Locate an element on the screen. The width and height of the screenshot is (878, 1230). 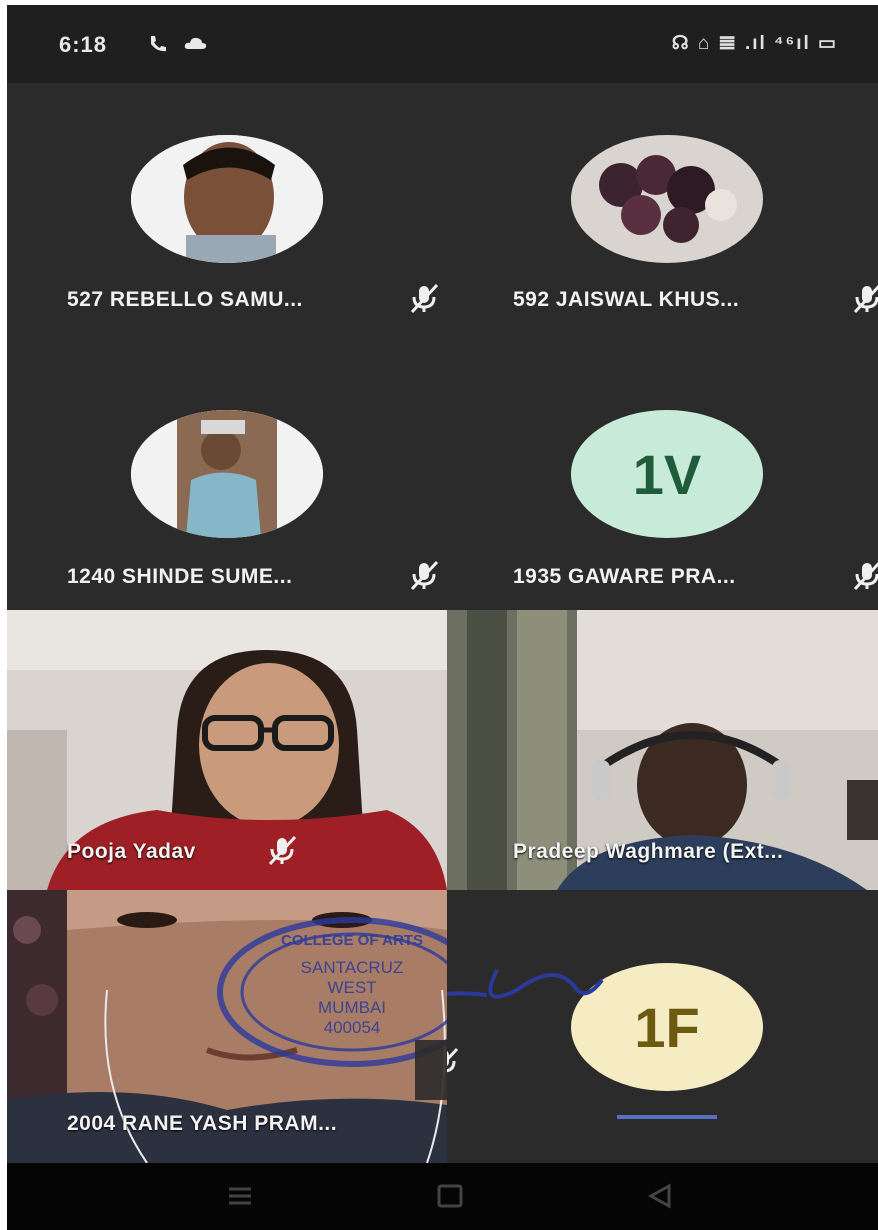
participant-tile: 1F is located at coordinates (662, 1026).